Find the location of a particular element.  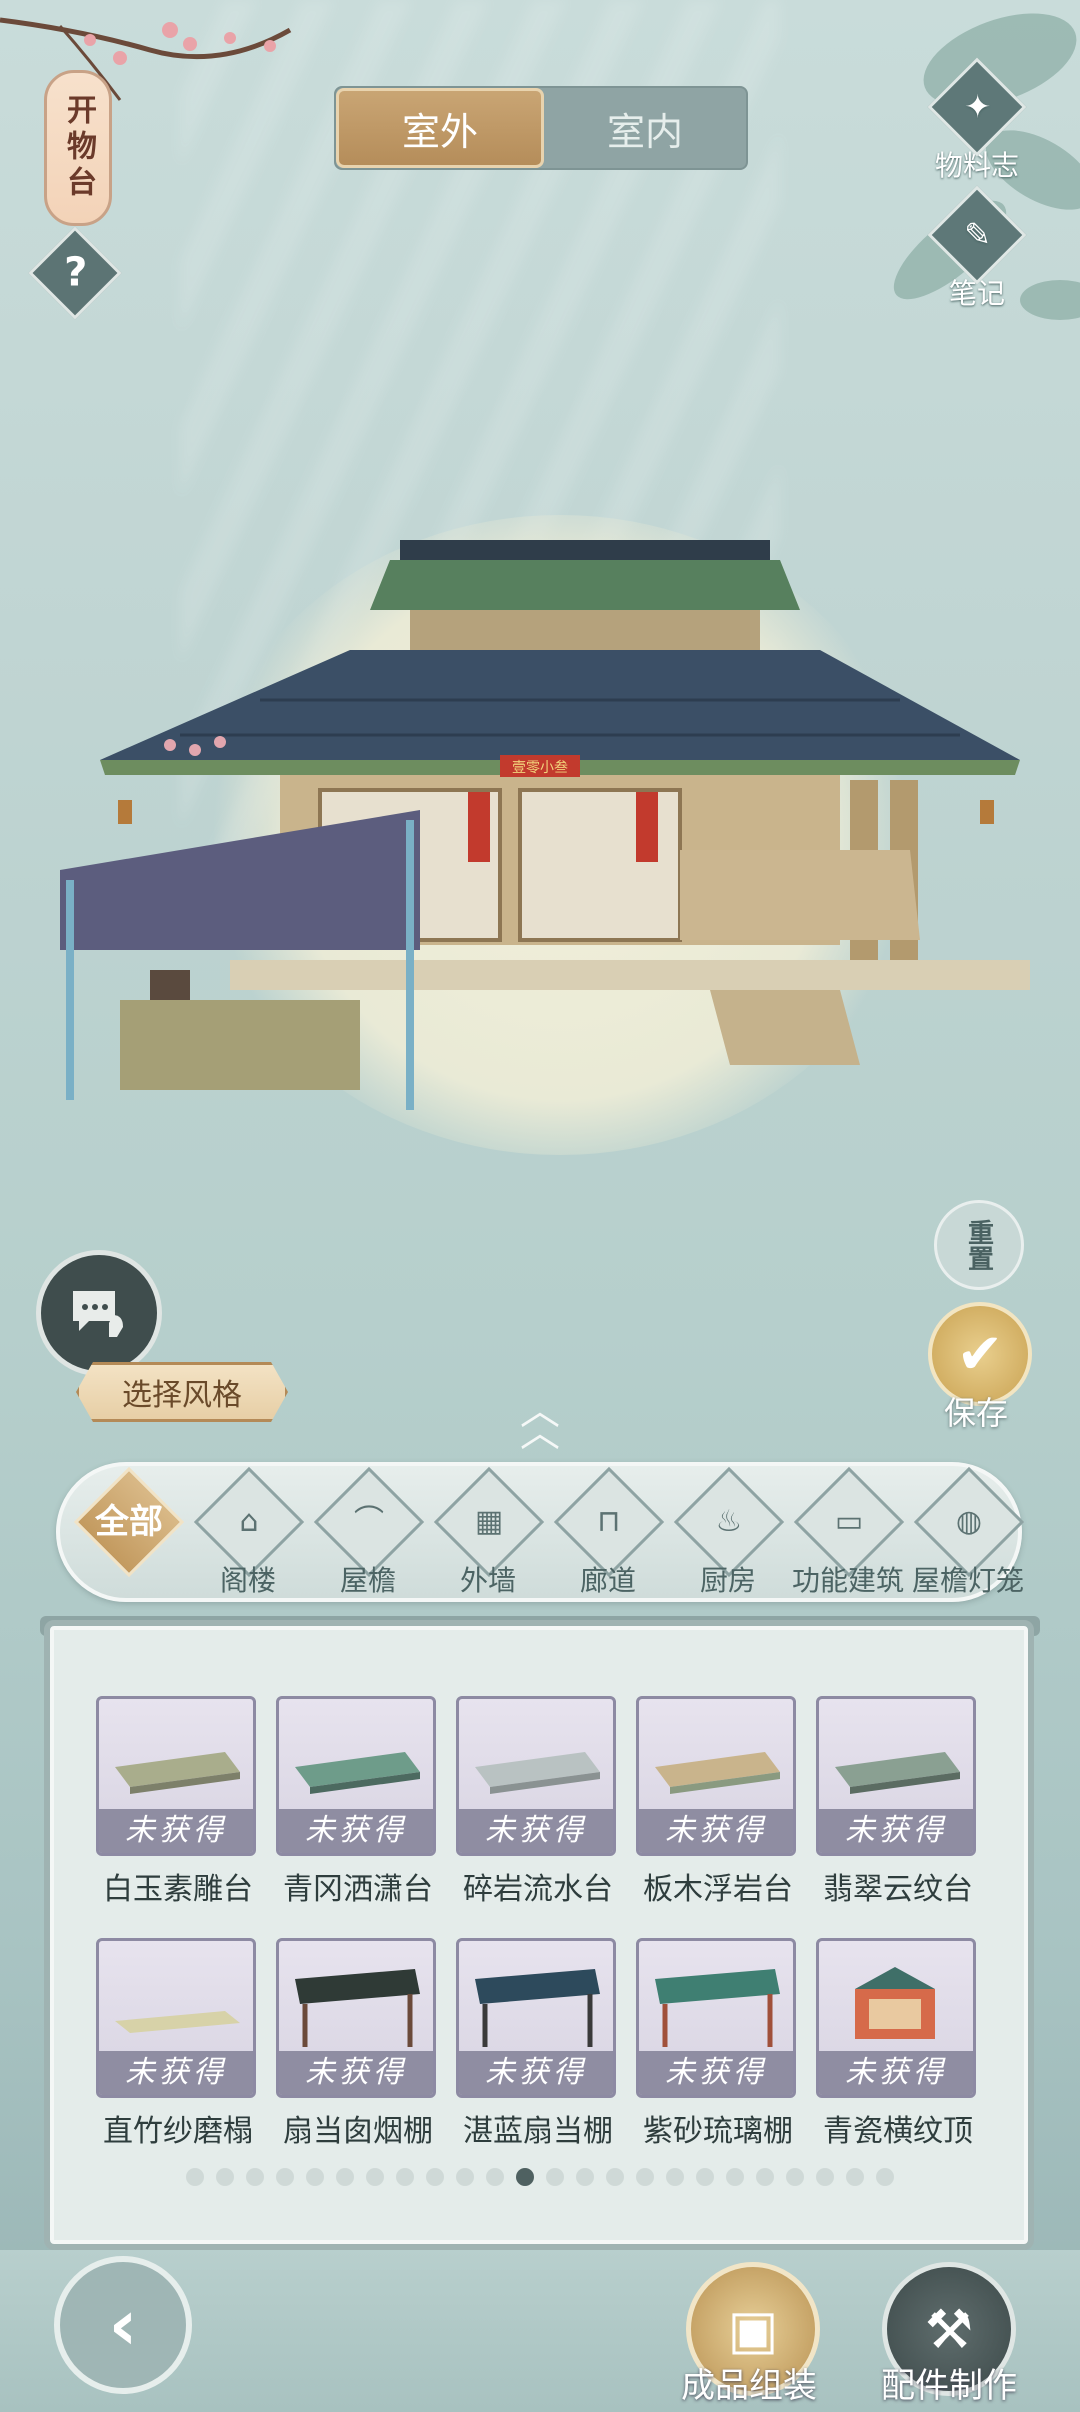

scene-tabs: 室外 室内 is located at coordinates (541, 128).